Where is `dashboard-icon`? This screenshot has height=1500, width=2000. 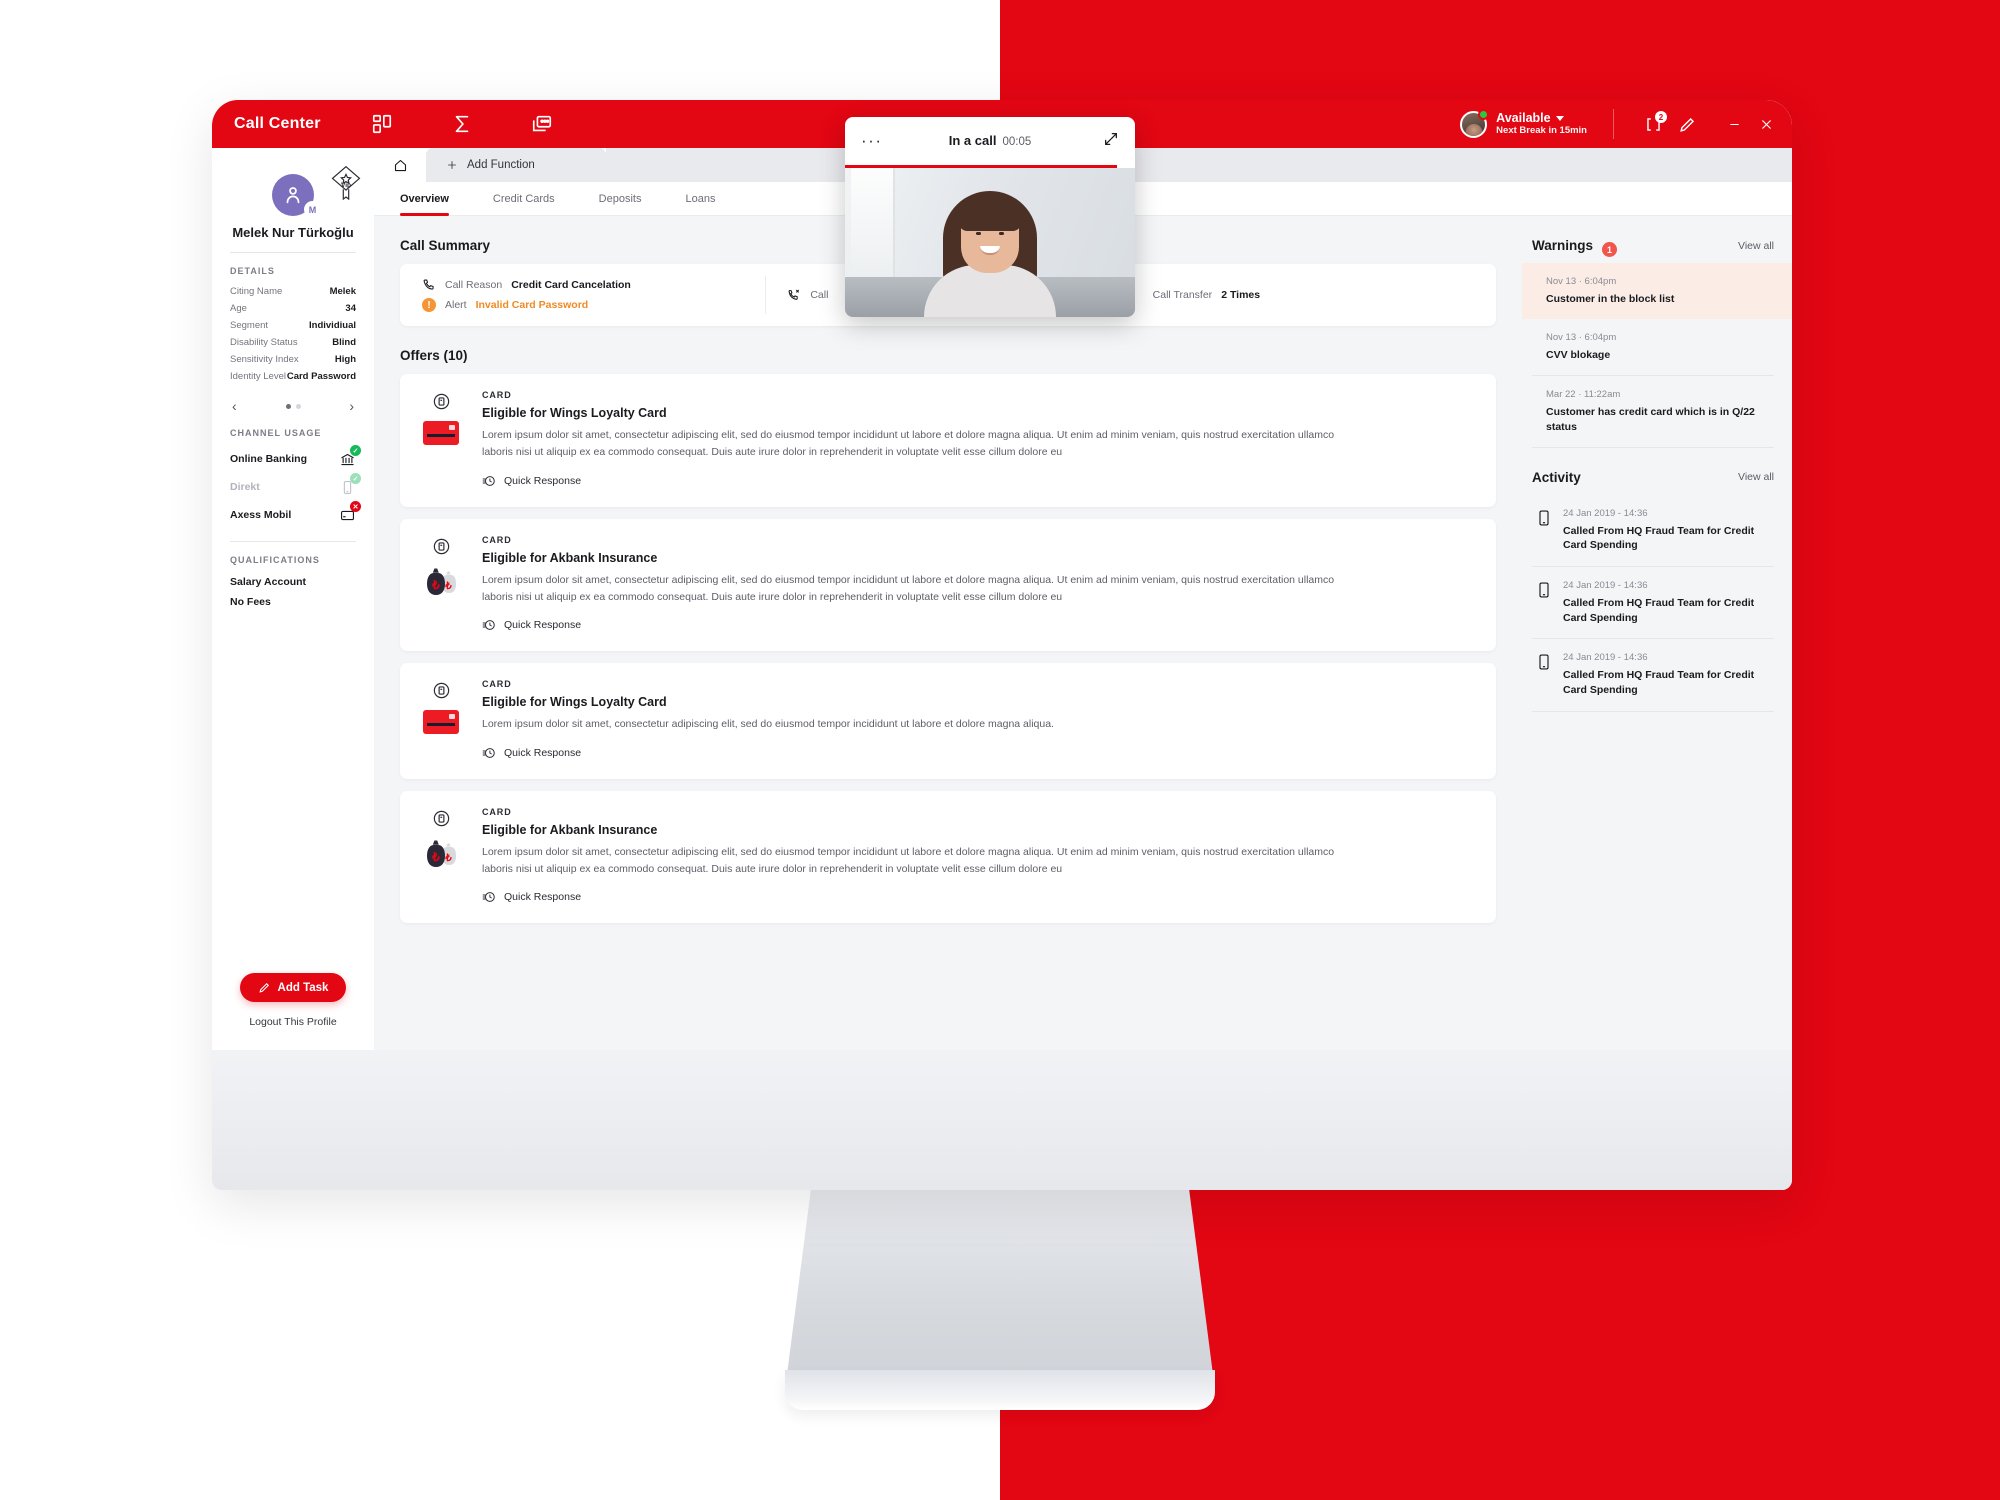
dashboard-icon is located at coordinates (382, 124).